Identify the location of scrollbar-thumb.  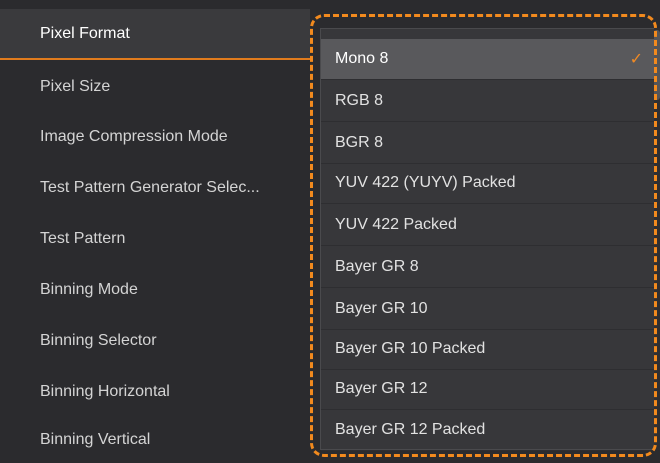
(657, 65).